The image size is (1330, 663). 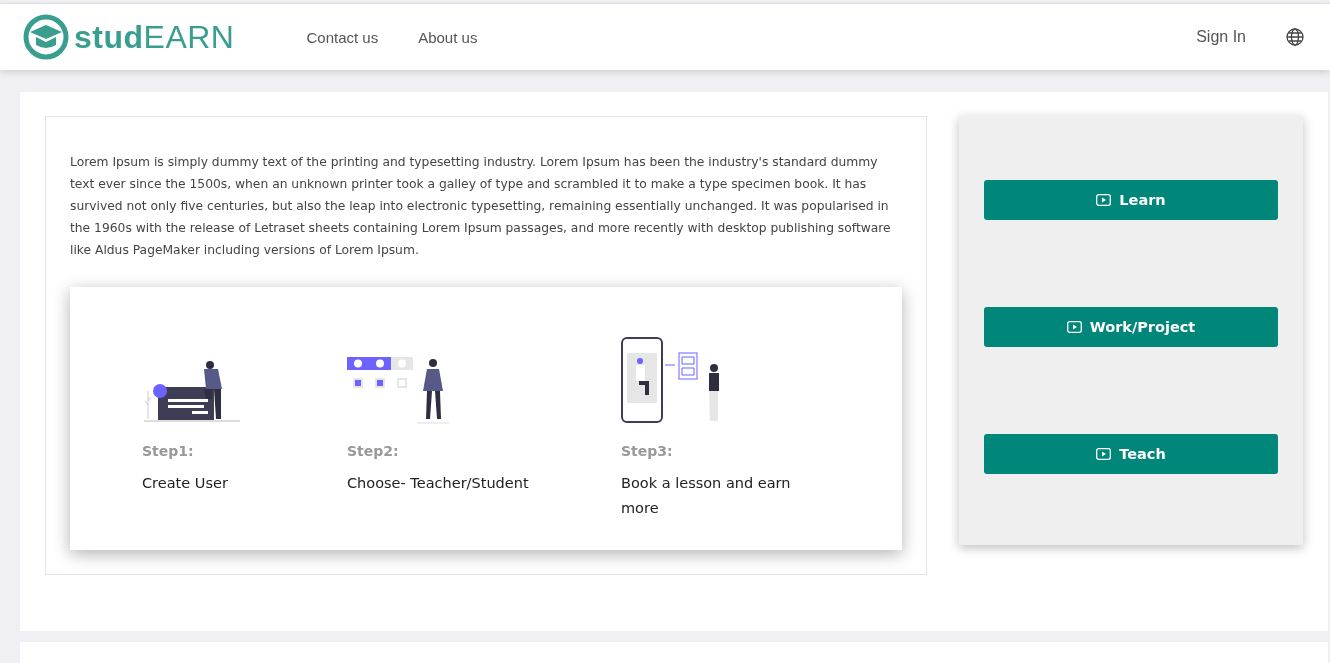 I want to click on sign-in-link: Sign In, so click(x=1221, y=37).